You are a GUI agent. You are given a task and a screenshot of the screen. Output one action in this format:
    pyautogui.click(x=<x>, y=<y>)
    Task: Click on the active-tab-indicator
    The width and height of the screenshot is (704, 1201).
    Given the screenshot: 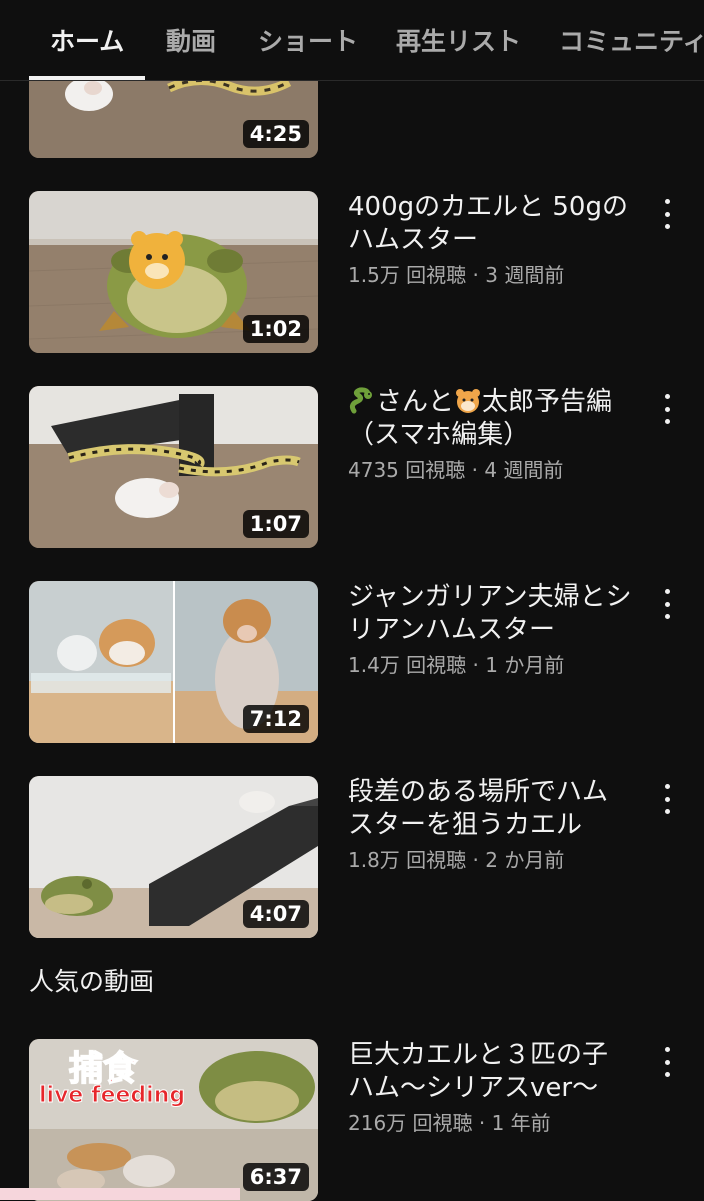 What is the action you would take?
    pyautogui.click(x=87, y=78)
    